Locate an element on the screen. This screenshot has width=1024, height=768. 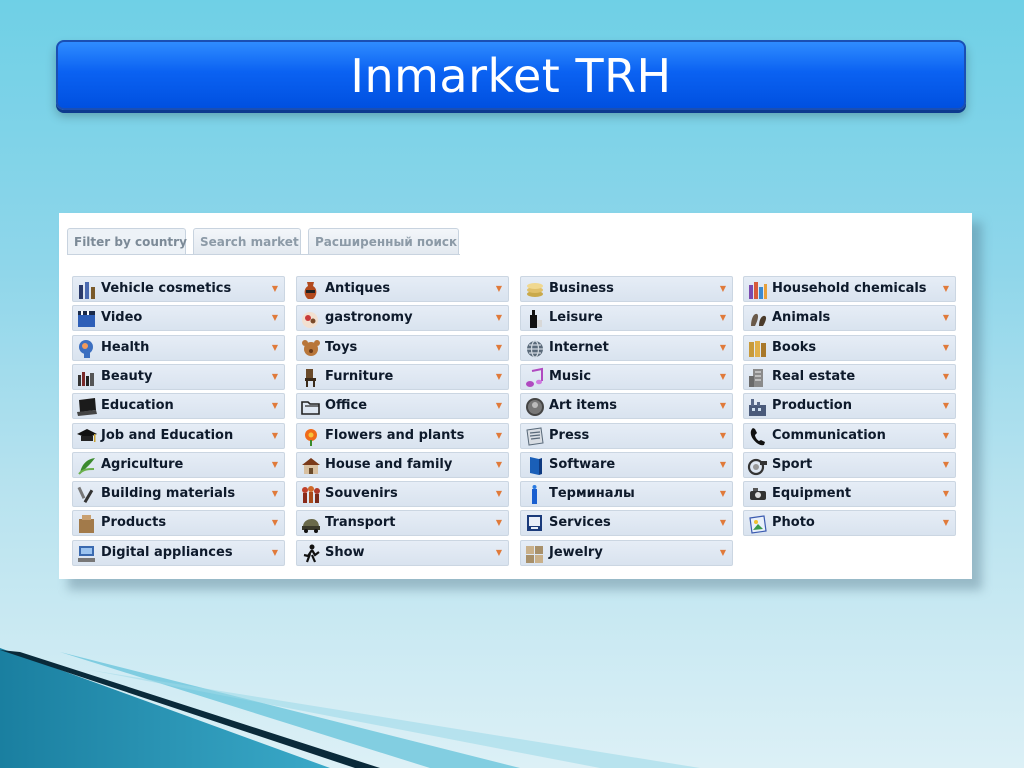
category-real-estate: Real estate ▼ is located at coordinates (849, 377).